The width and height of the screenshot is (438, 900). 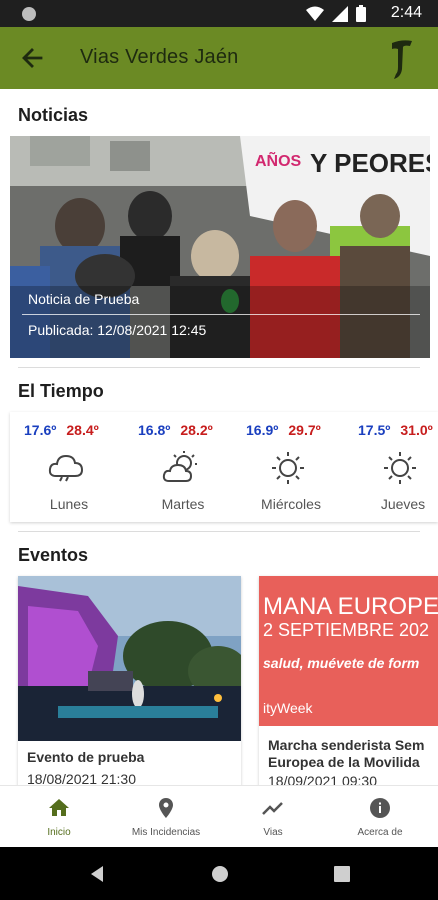 What do you see at coordinates (166, 832) in the screenshot?
I see `nav-label: Mis Incidencias` at bounding box center [166, 832].